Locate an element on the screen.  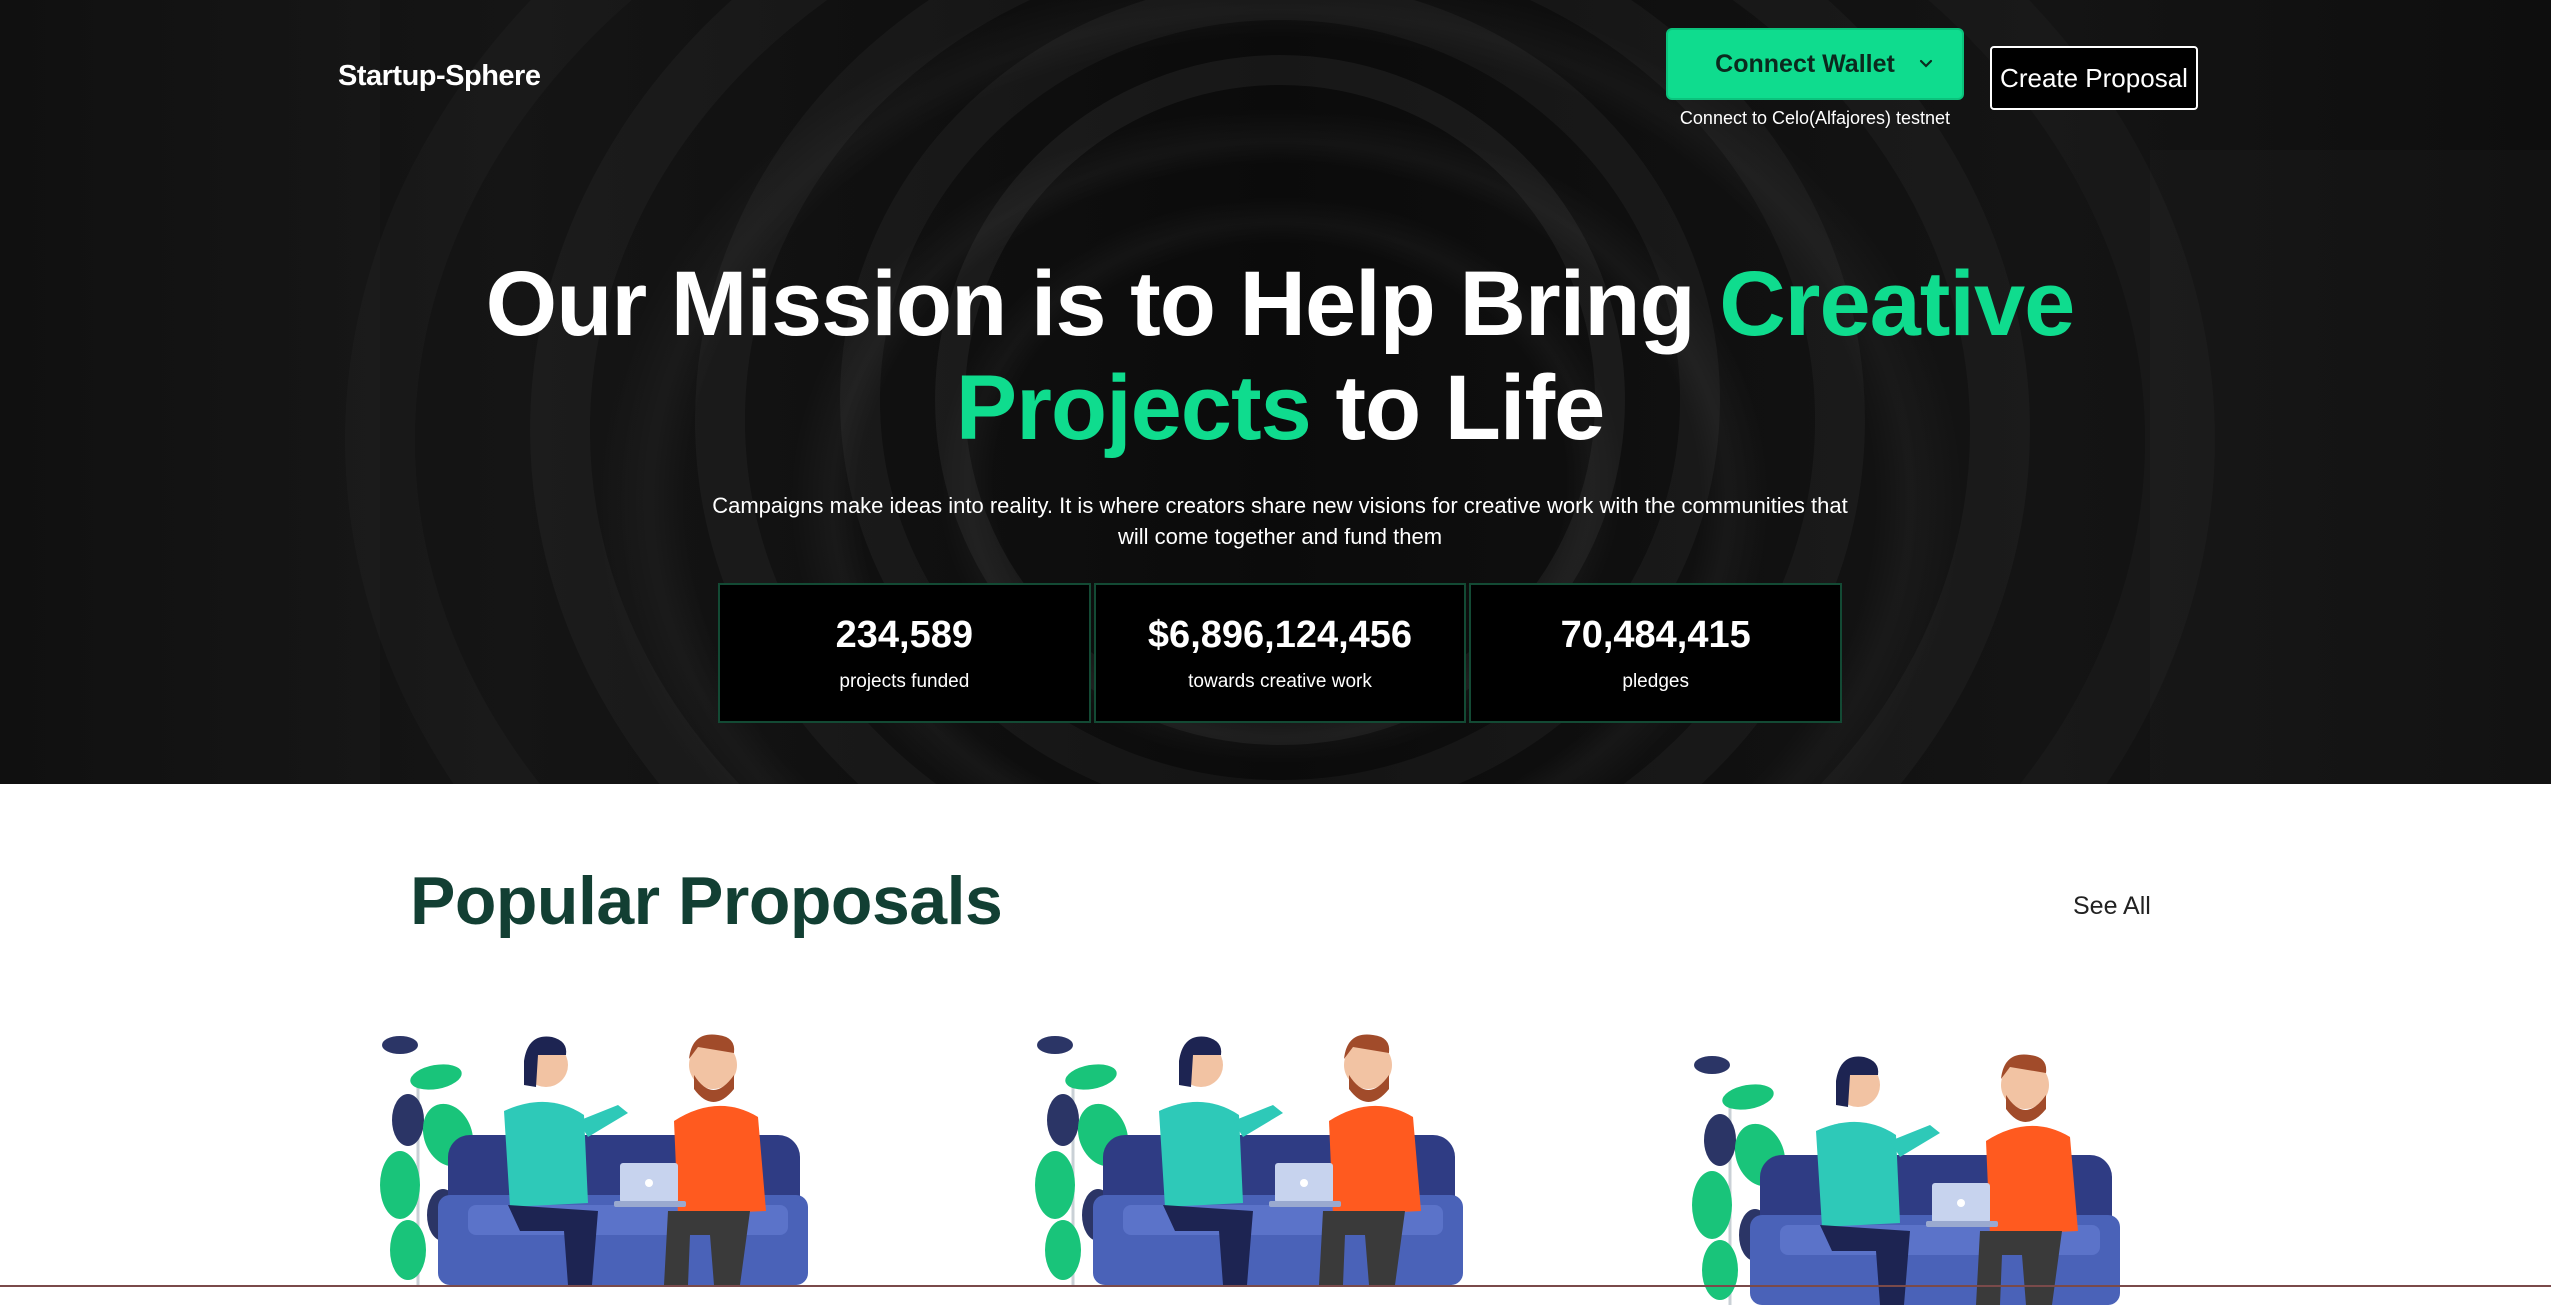
wallet-network-hint: Connect to Celo(Alfajores) testnet is located at coordinates (1815, 118).